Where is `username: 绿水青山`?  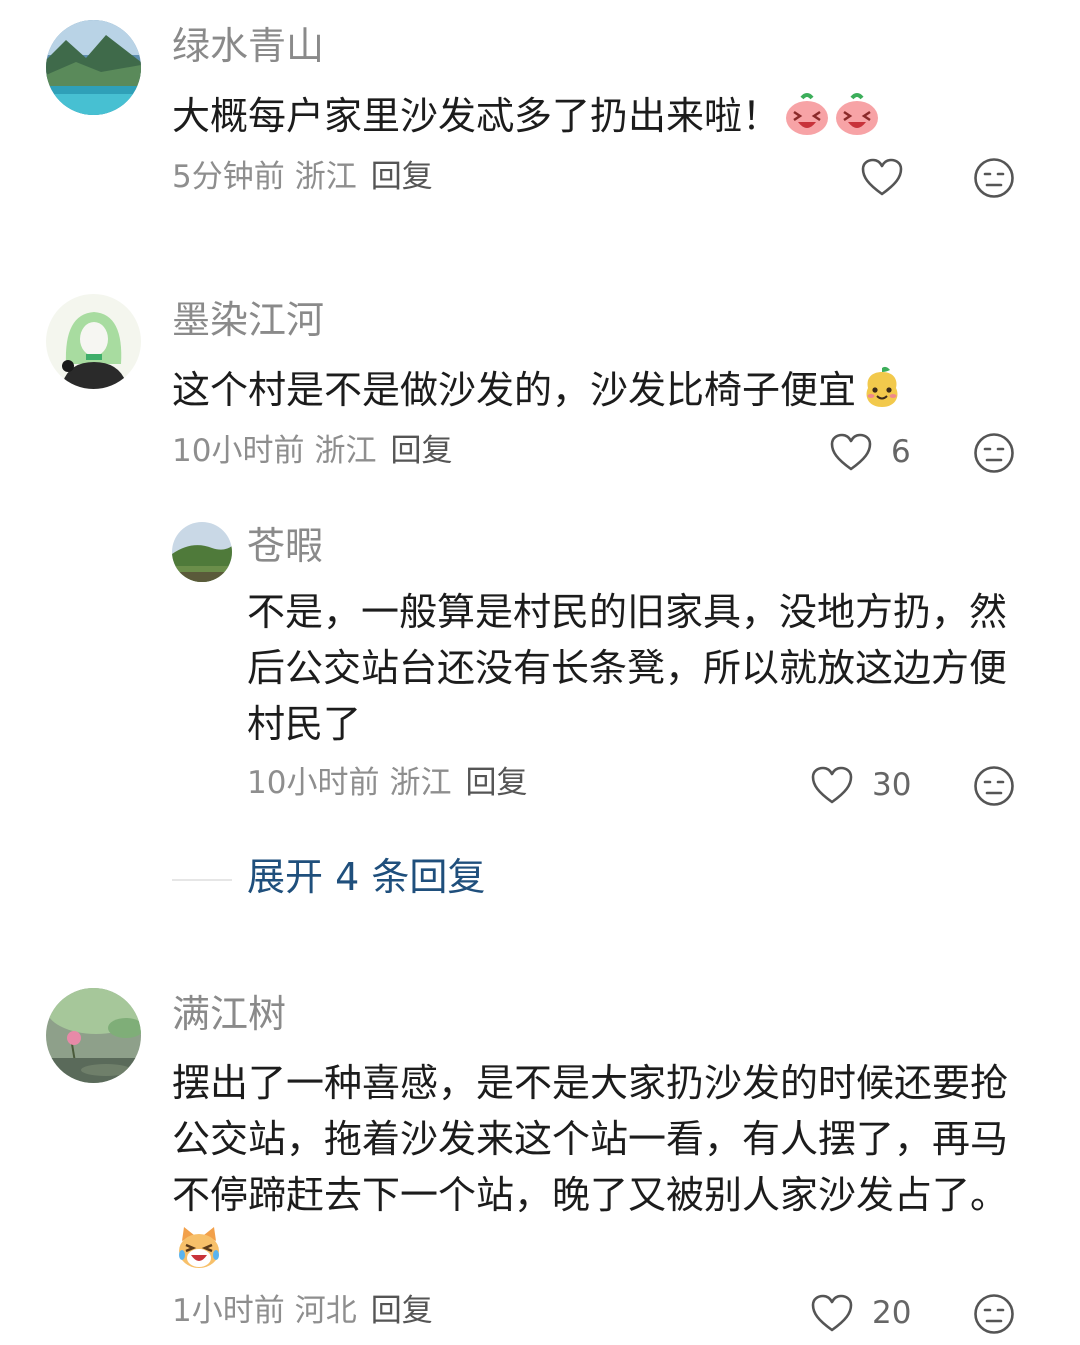 username: 绿水青山 is located at coordinates (248, 46).